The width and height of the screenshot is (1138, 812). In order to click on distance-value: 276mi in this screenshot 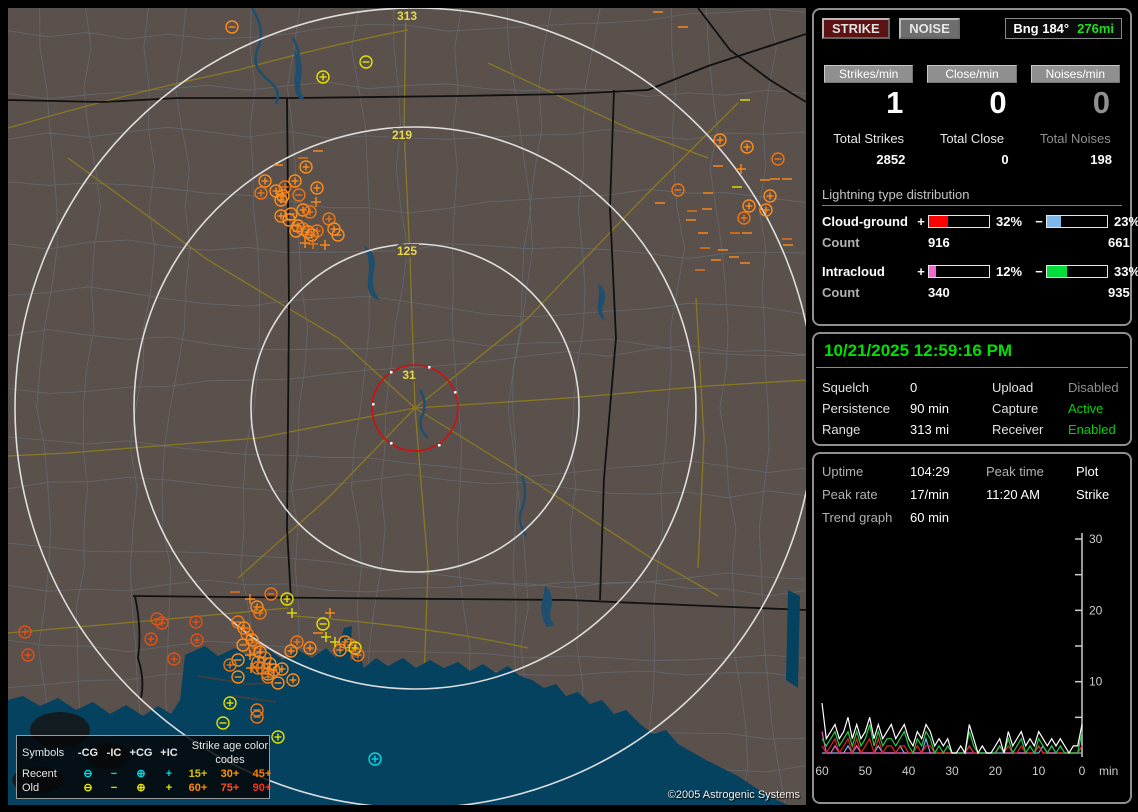, I will do `click(1095, 28)`.